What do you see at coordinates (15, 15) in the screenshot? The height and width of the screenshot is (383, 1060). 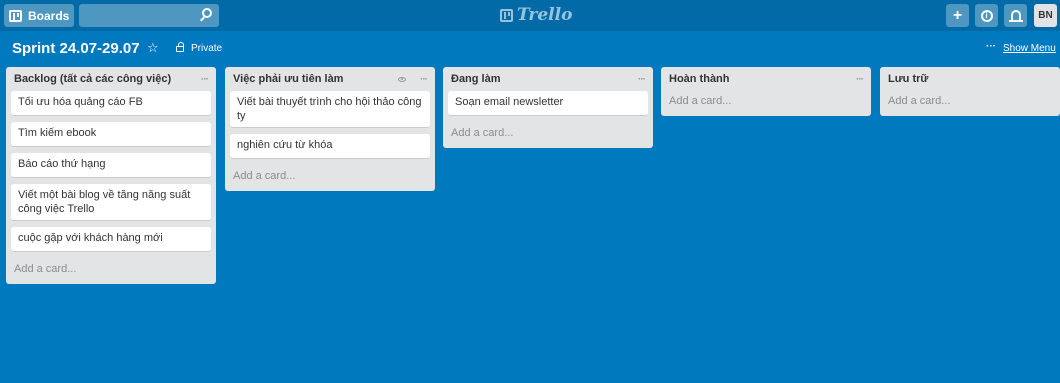 I see `boards-icon` at bounding box center [15, 15].